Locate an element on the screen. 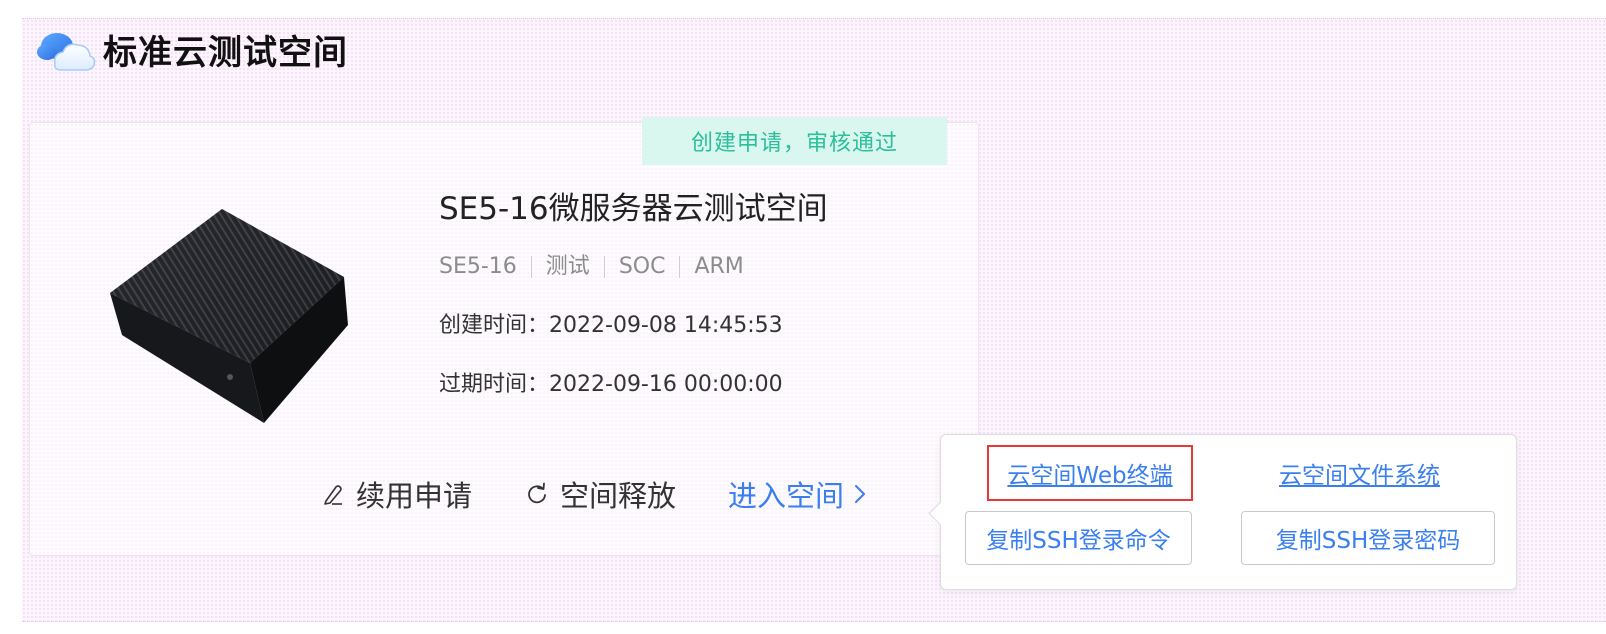 The height and width of the screenshot is (634, 1606). tag-model: SE5-16 is located at coordinates (478, 266).